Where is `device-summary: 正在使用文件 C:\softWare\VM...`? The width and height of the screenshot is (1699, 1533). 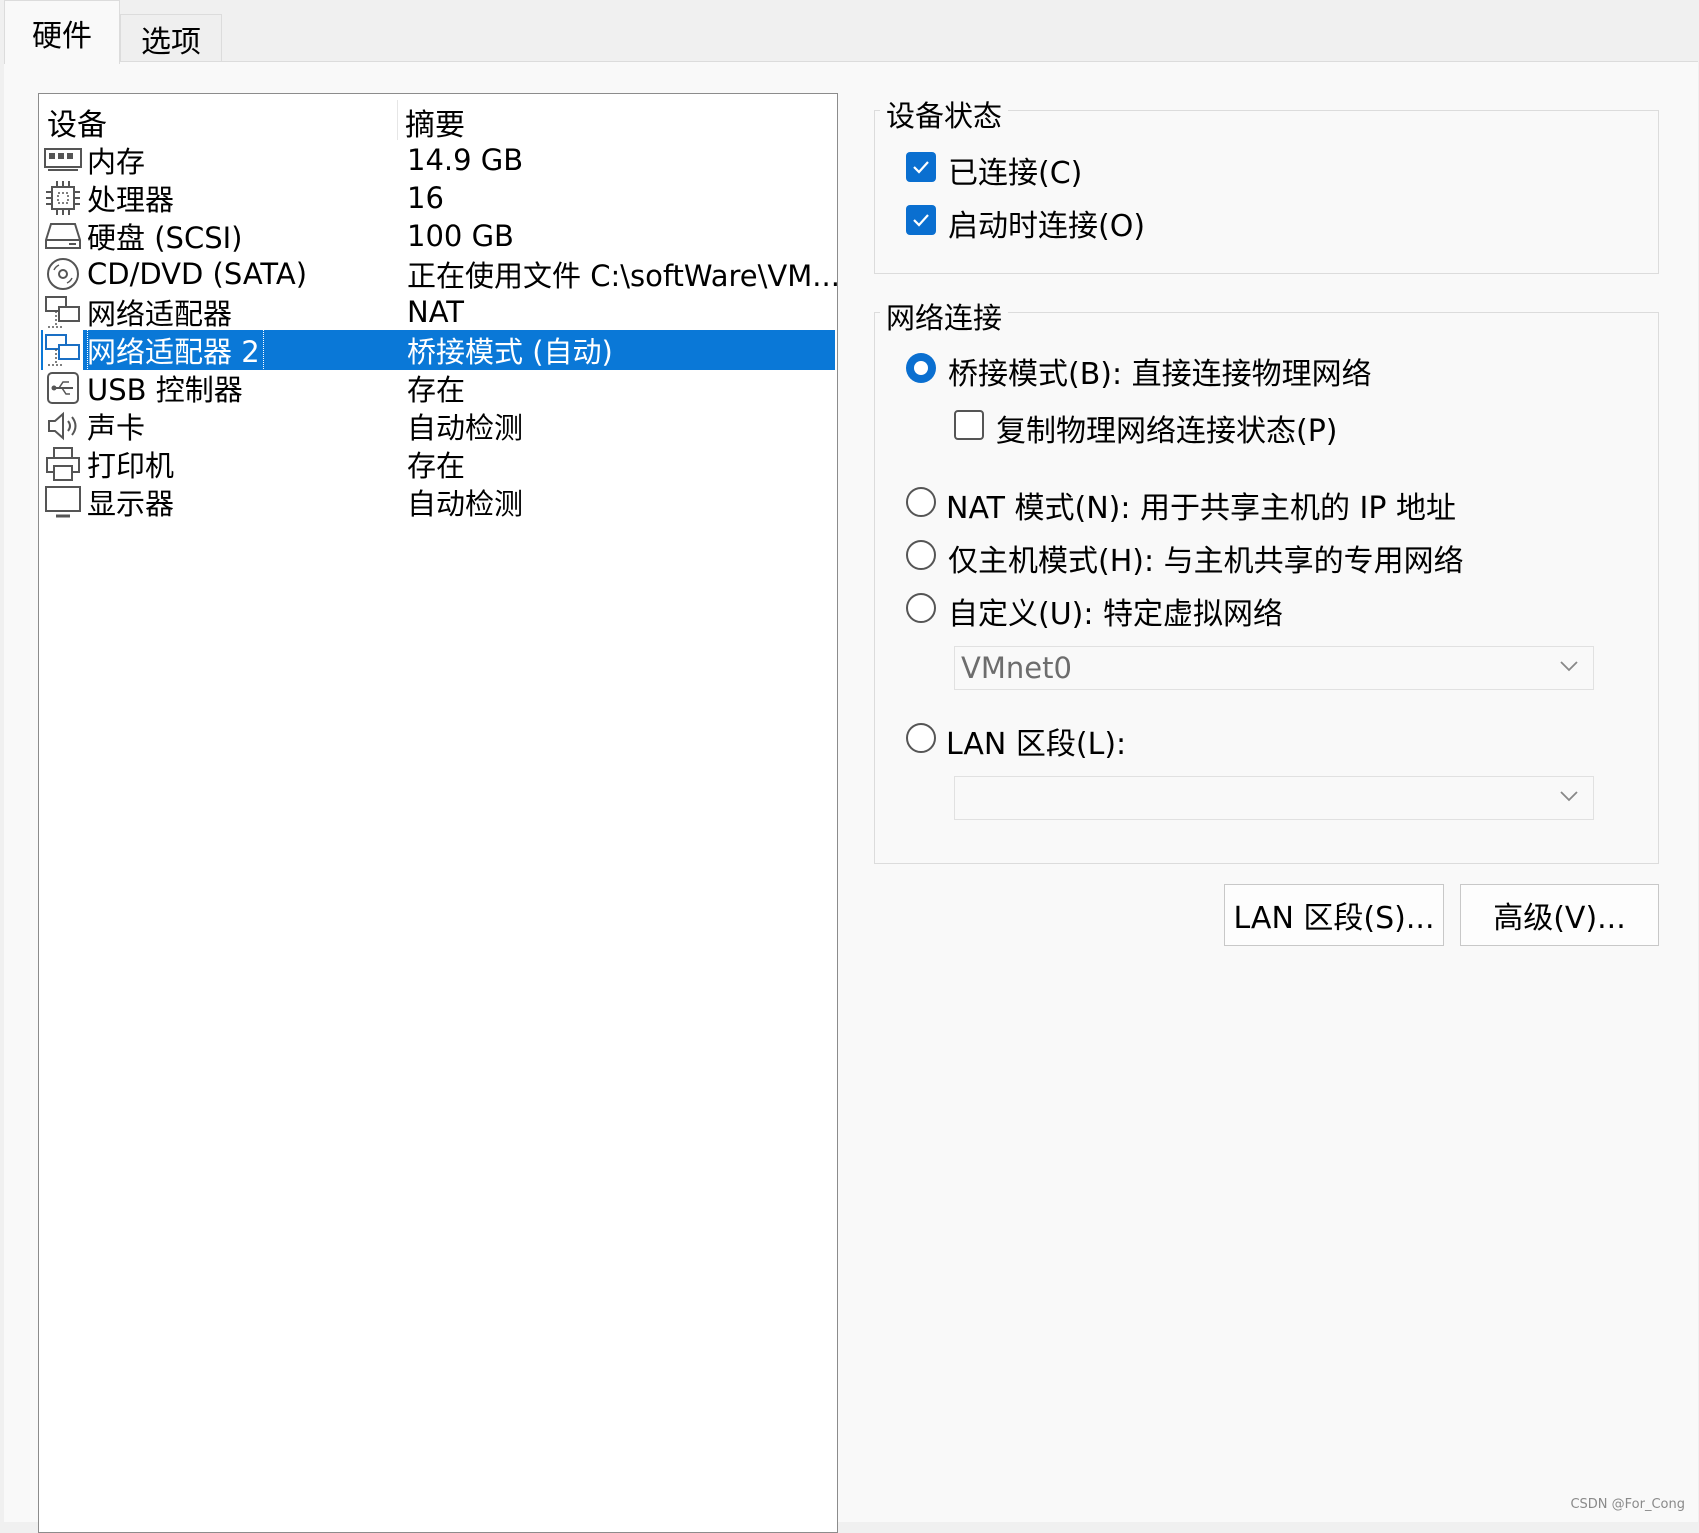 device-summary: 正在使用文件 C:\softWare\VM... is located at coordinates (623, 276).